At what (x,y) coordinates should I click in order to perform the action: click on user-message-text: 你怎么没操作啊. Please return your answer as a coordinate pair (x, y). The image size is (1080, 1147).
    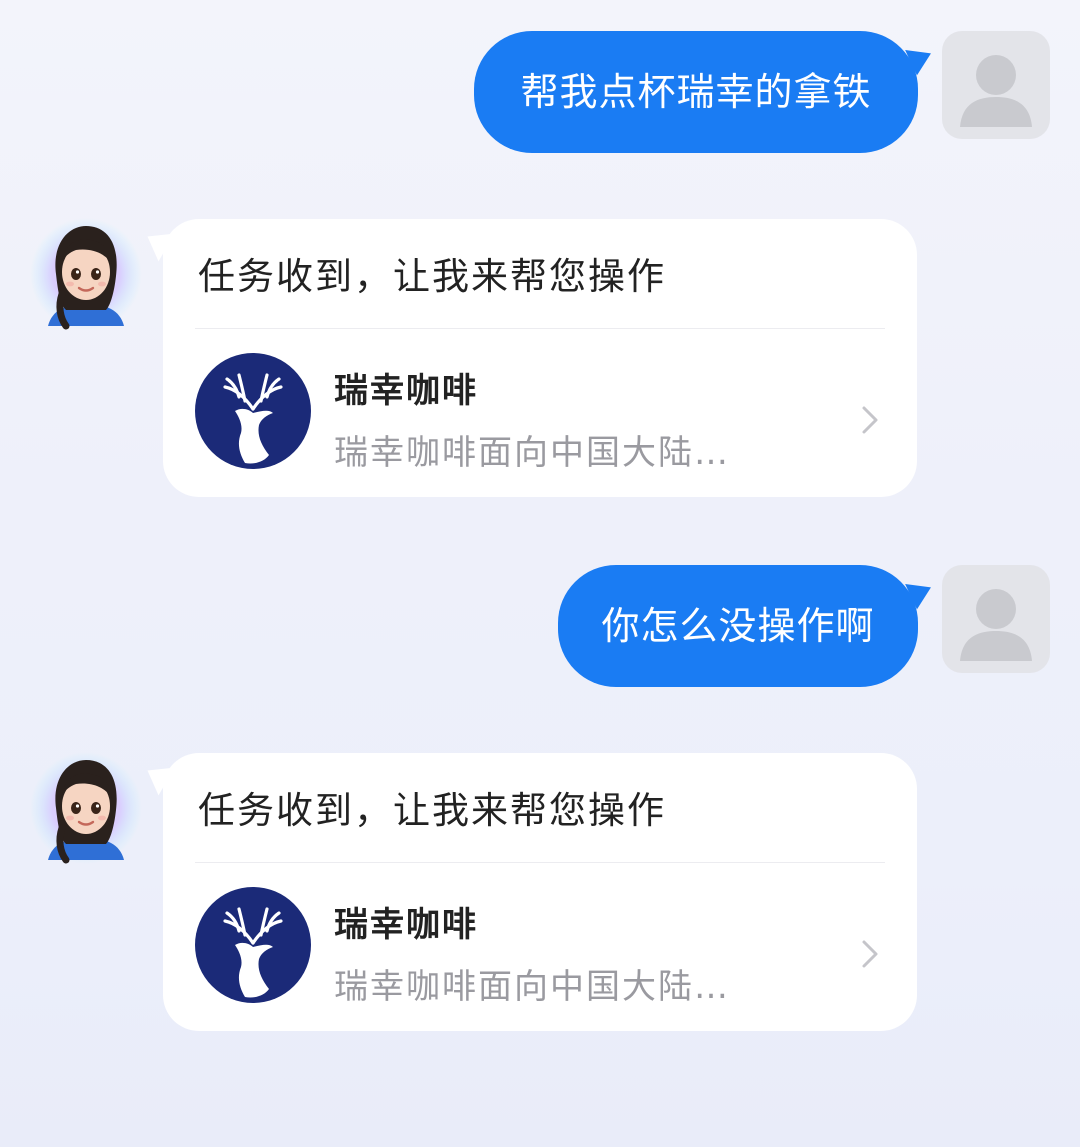
    Looking at the image, I should click on (738, 626).